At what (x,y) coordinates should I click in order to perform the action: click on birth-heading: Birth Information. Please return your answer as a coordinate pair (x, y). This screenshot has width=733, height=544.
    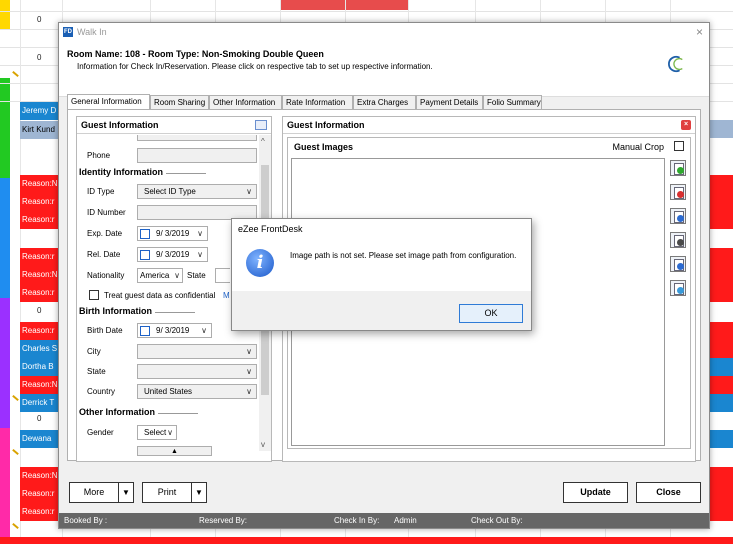
    Looking at the image, I should click on (137, 311).